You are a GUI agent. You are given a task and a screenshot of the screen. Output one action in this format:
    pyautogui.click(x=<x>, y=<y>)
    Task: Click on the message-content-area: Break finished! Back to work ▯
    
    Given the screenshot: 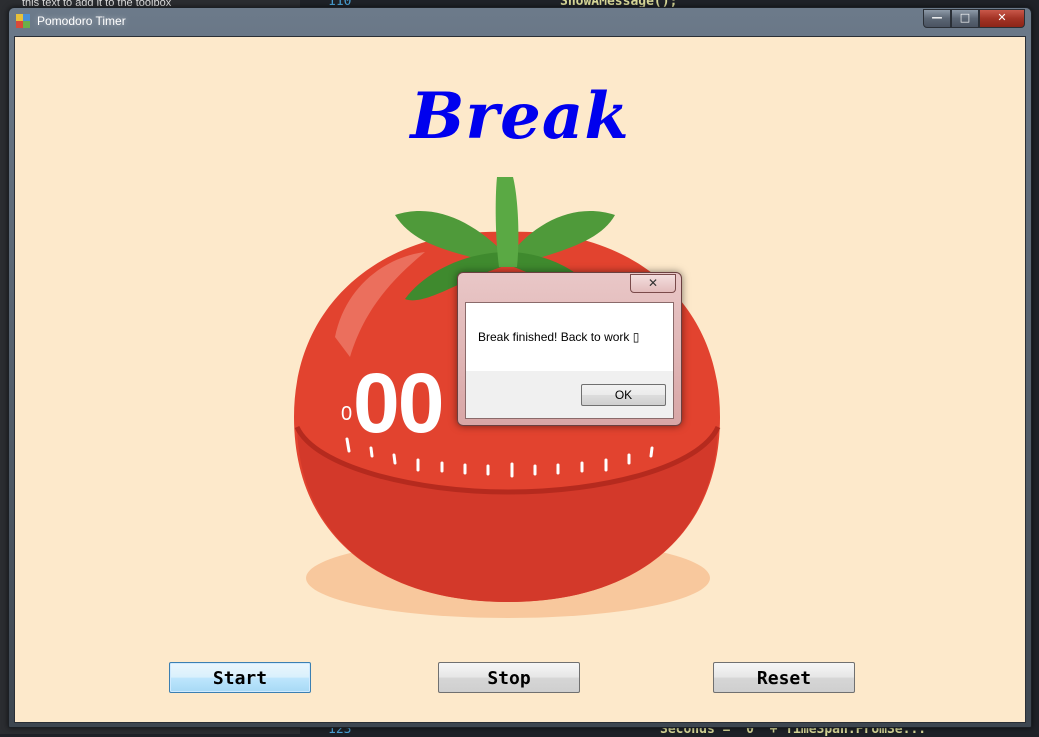 What is the action you would take?
    pyautogui.click(x=569, y=337)
    